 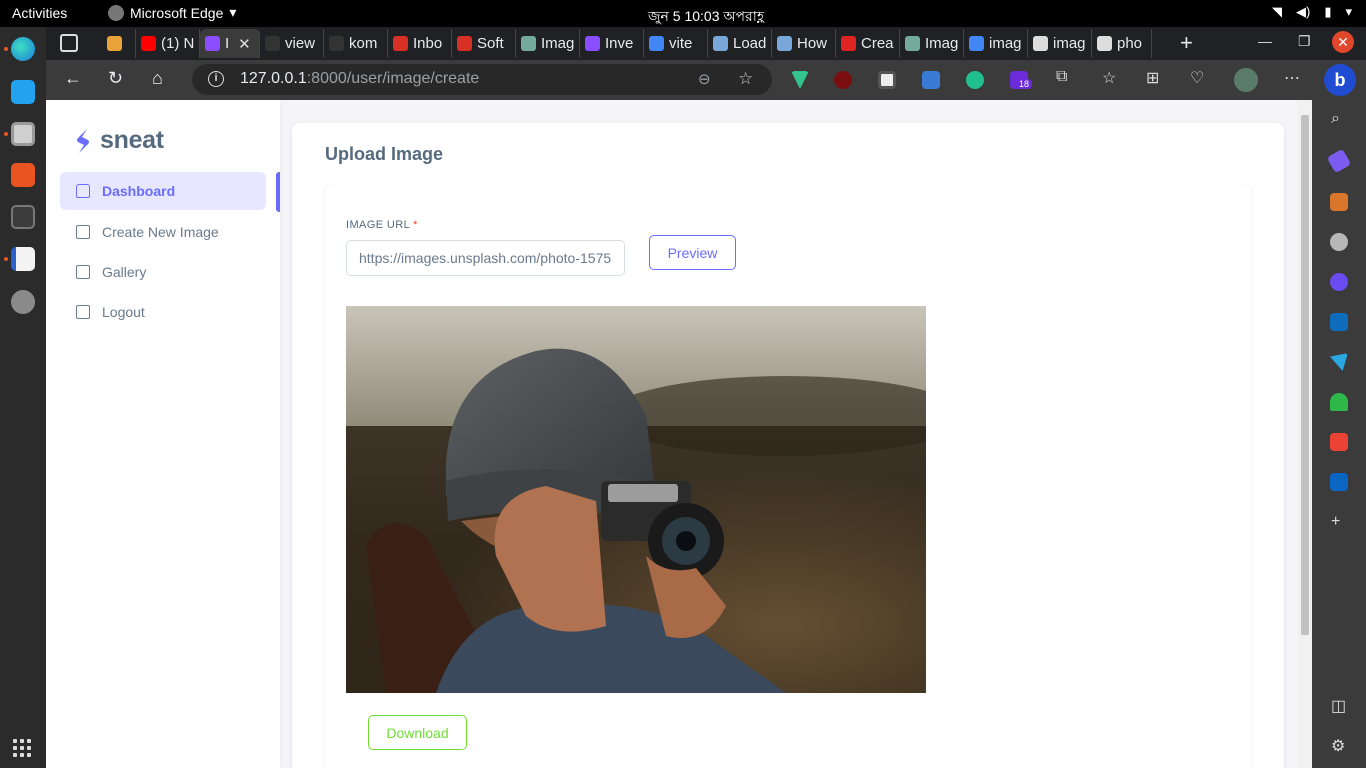 What do you see at coordinates (163, 232) in the screenshot?
I see `sidebar-item-create-new-image: Create New Image` at bounding box center [163, 232].